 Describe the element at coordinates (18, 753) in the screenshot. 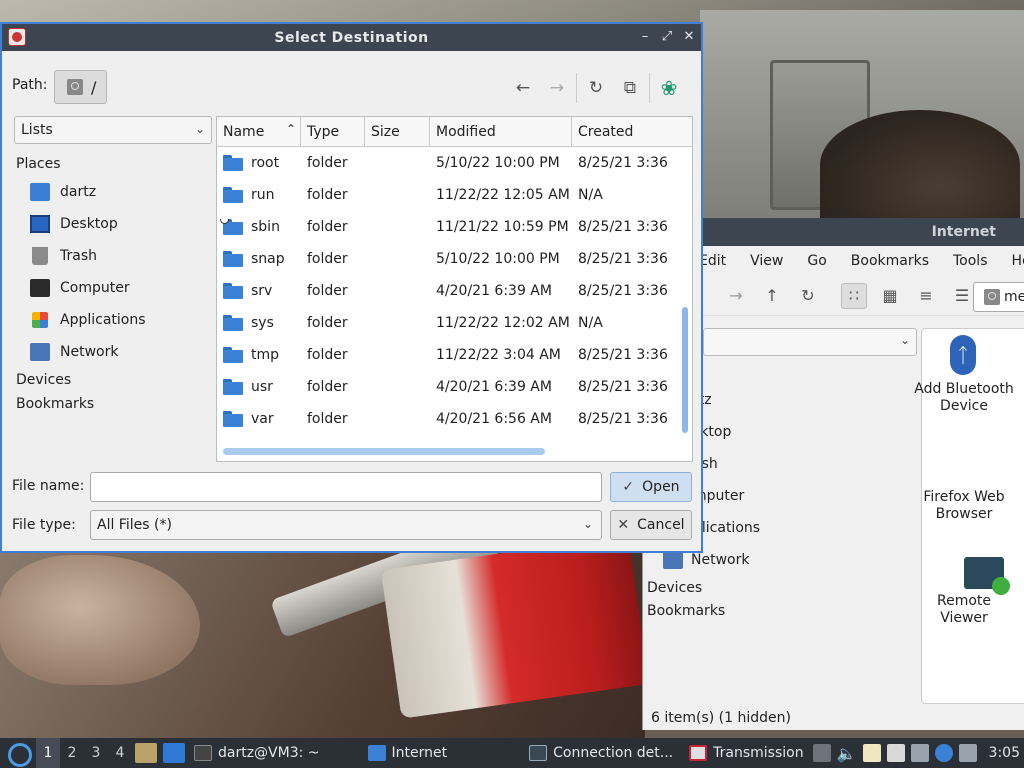

I see `start-menu-icon` at that location.